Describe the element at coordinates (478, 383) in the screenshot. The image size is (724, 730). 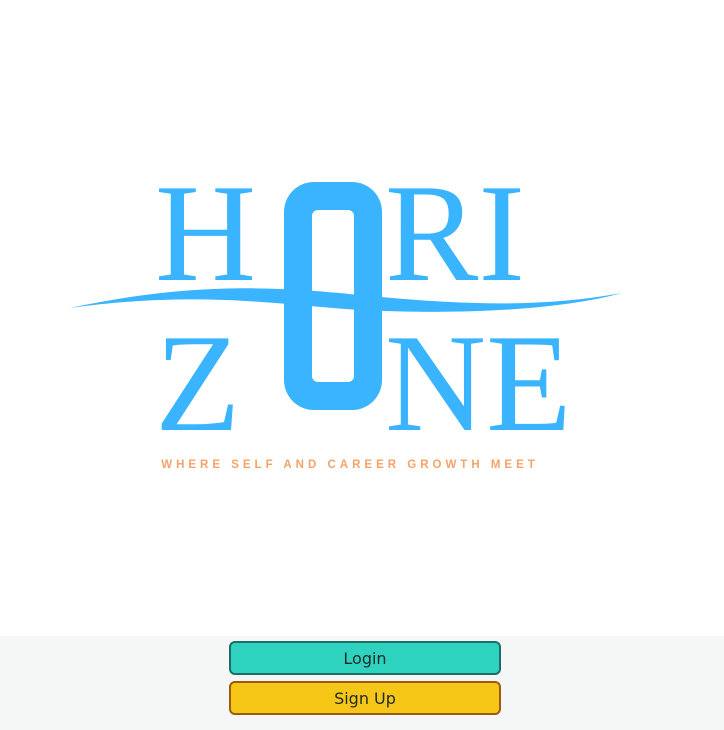
I see `logo-letters-ne: NE` at that location.